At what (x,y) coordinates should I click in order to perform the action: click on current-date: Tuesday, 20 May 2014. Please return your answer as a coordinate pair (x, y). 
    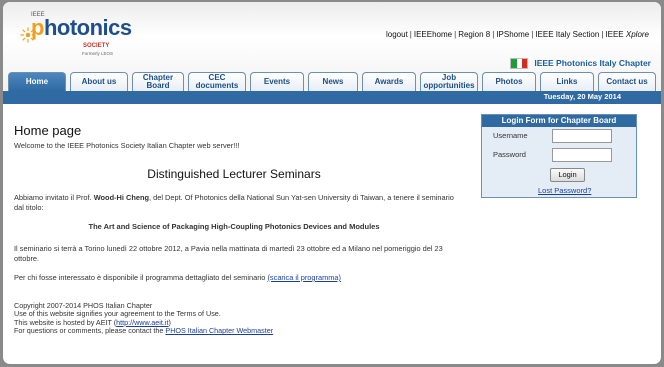
    Looking at the image, I should click on (582, 96).